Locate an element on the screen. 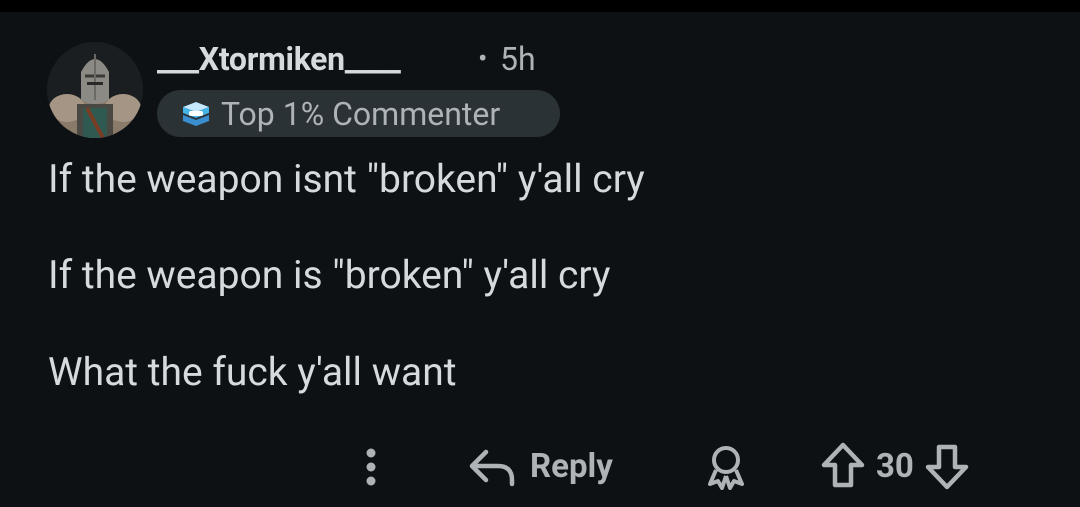  comment-body-line: If the weapon isnt "broken" y'all cry is located at coordinates (346, 179).